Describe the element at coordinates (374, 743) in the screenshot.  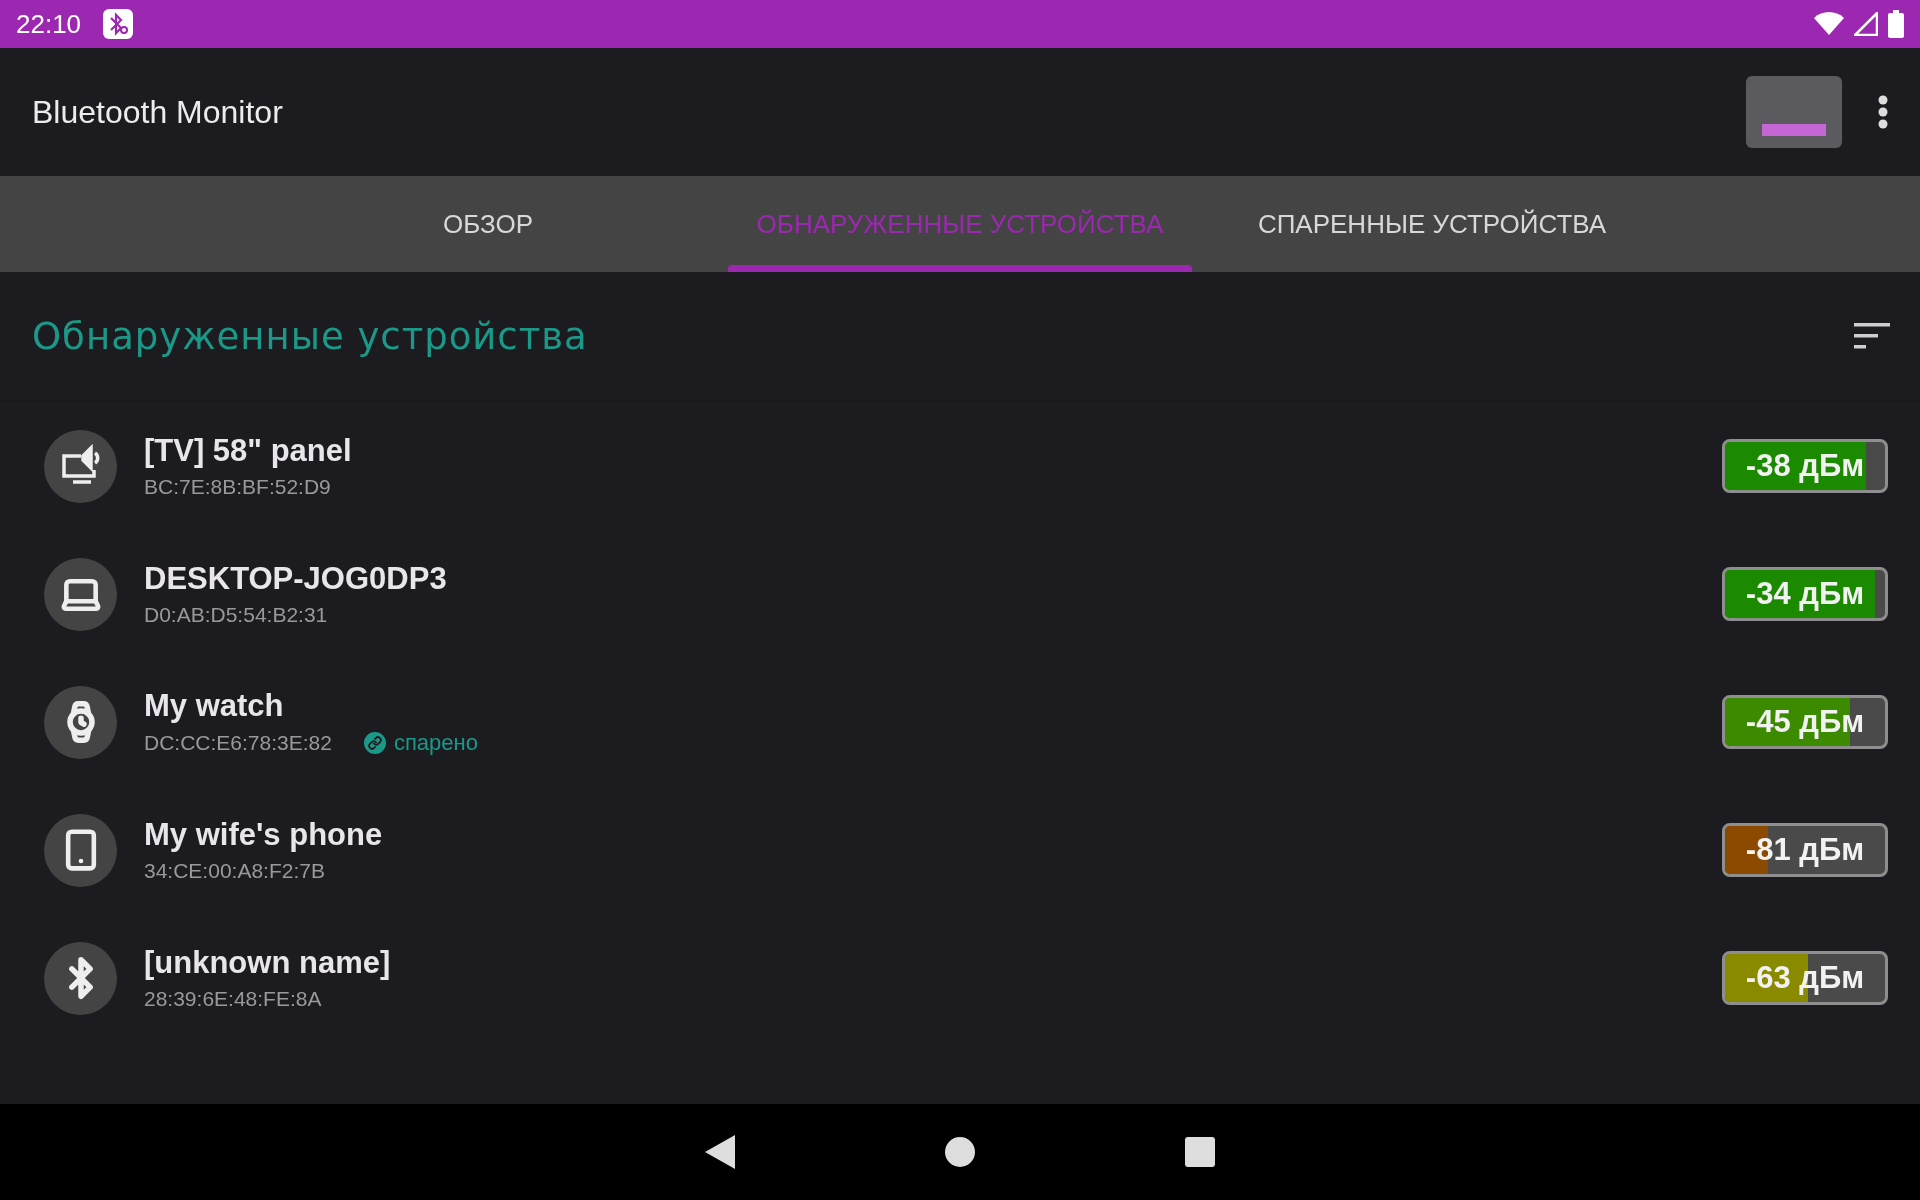
I see `link-icon` at that location.